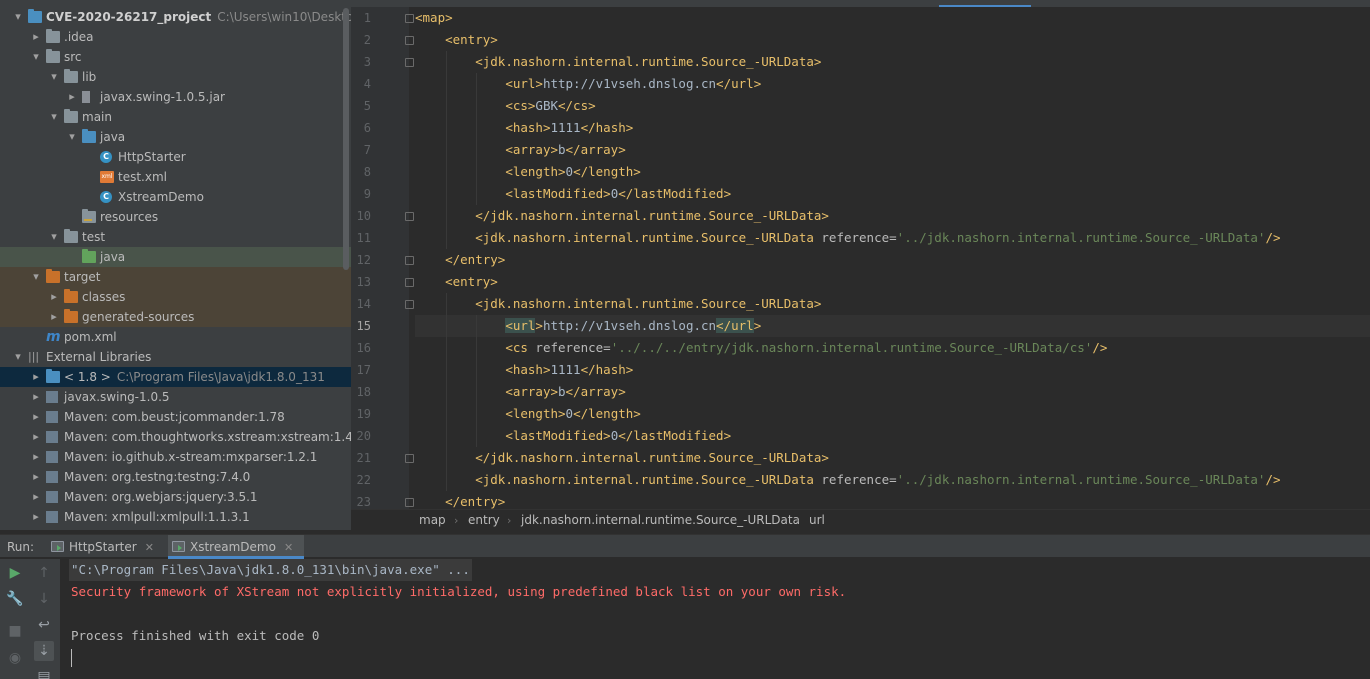 The width and height of the screenshot is (1370, 679). Describe the element at coordinates (175, 137) in the screenshot. I see `tree-item: ▾ java` at that location.